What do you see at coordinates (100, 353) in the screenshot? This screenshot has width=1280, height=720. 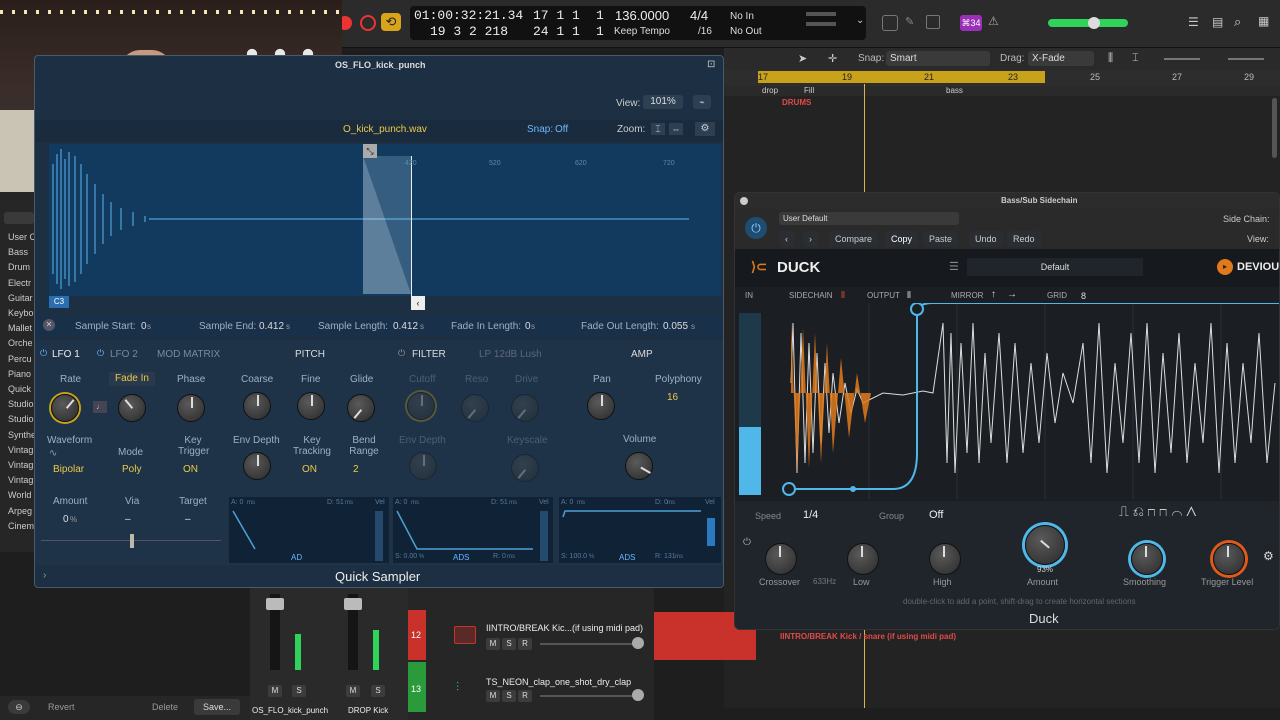 I see `lfo2-power-icon: ⏻` at bounding box center [100, 353].